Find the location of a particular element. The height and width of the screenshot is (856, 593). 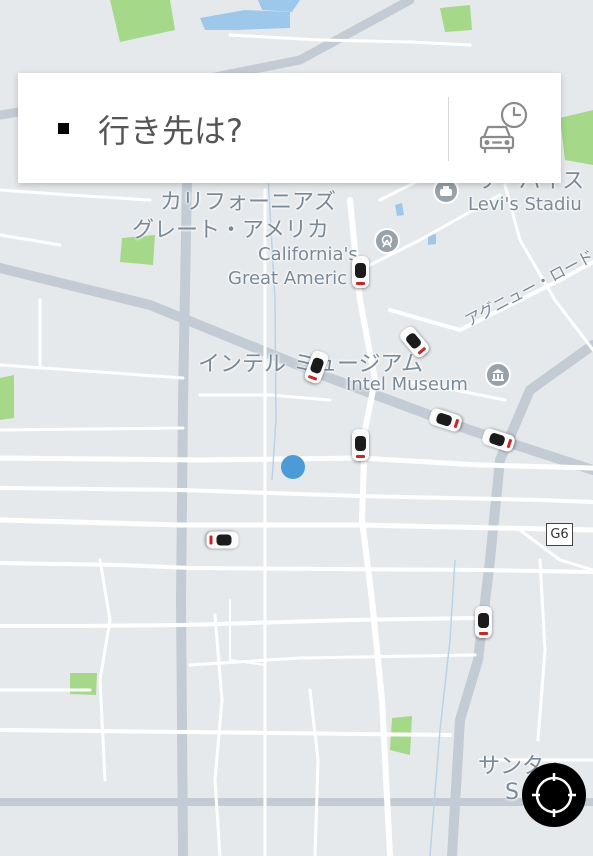

recenter-location-button is located at coordinates (554, 795).